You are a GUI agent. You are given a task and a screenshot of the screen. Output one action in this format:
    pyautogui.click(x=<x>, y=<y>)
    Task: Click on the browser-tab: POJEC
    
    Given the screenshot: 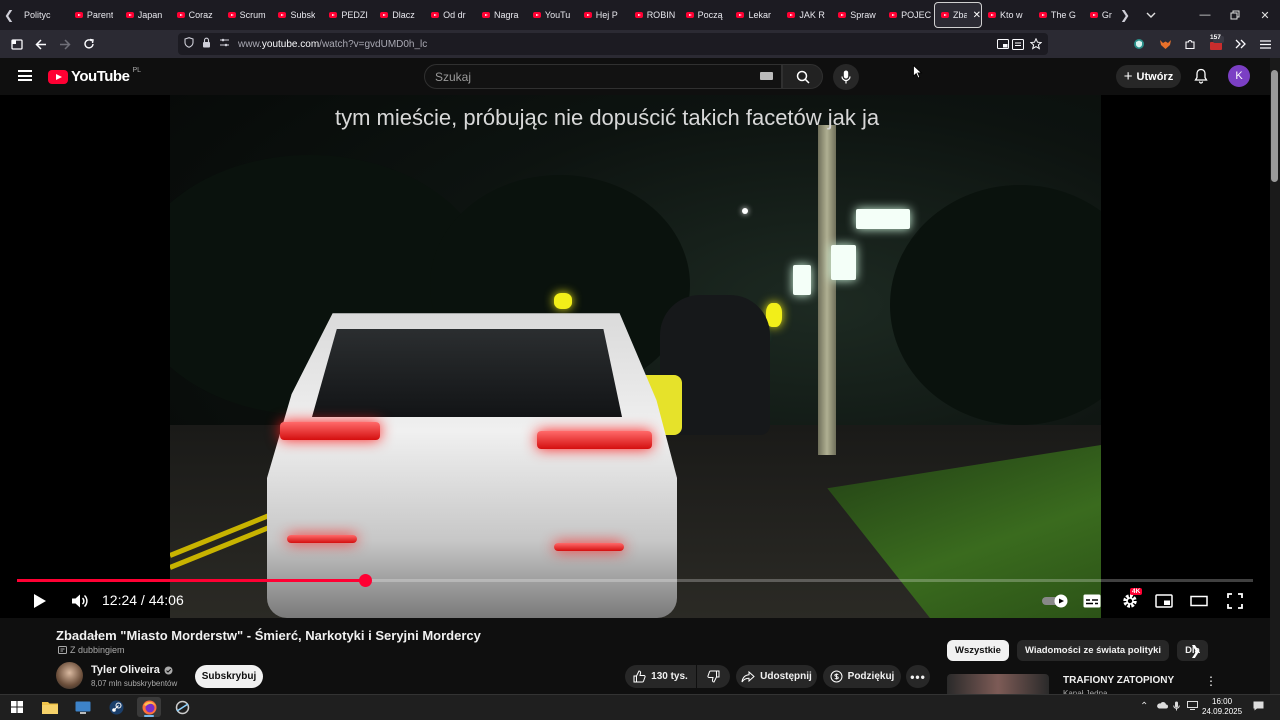 What is the action you would take?
    pyautogui.click(x=908, y=15)
    